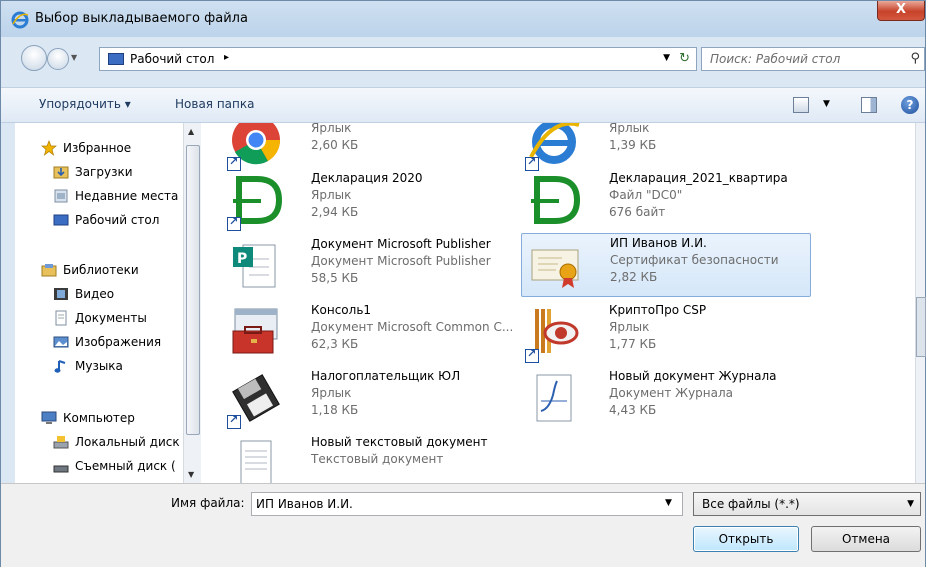 Image resolution: width=926 pixels, height=567 pixels. I want to click on filename-dropdown-icon: ▼, so click(668, 503).